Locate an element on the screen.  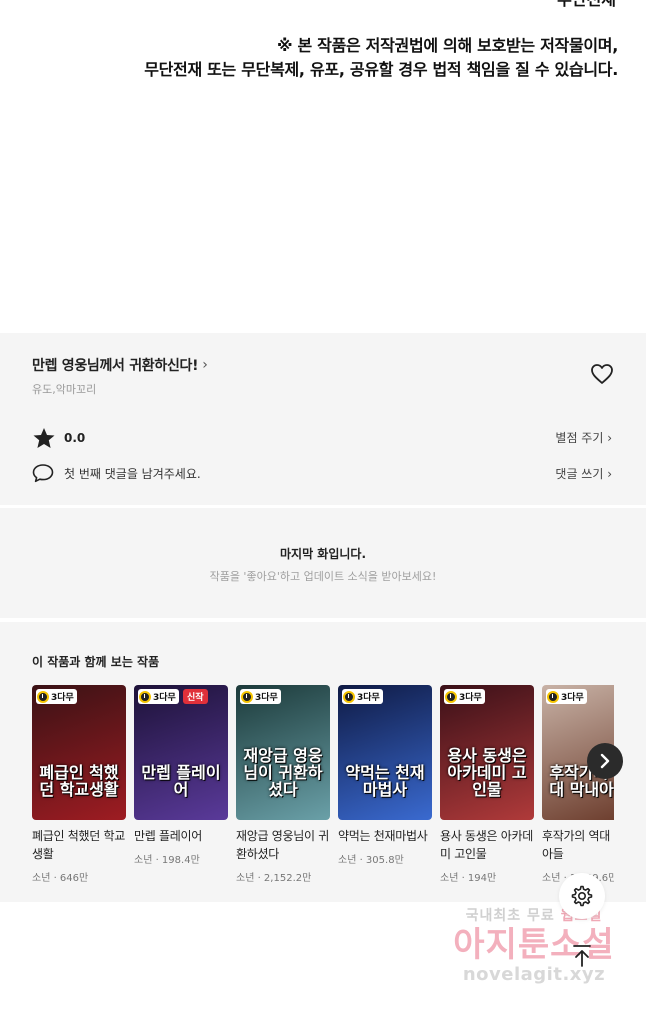
write-comment-button: 댓글 쓰기 › is located at coordinates (583, 473).